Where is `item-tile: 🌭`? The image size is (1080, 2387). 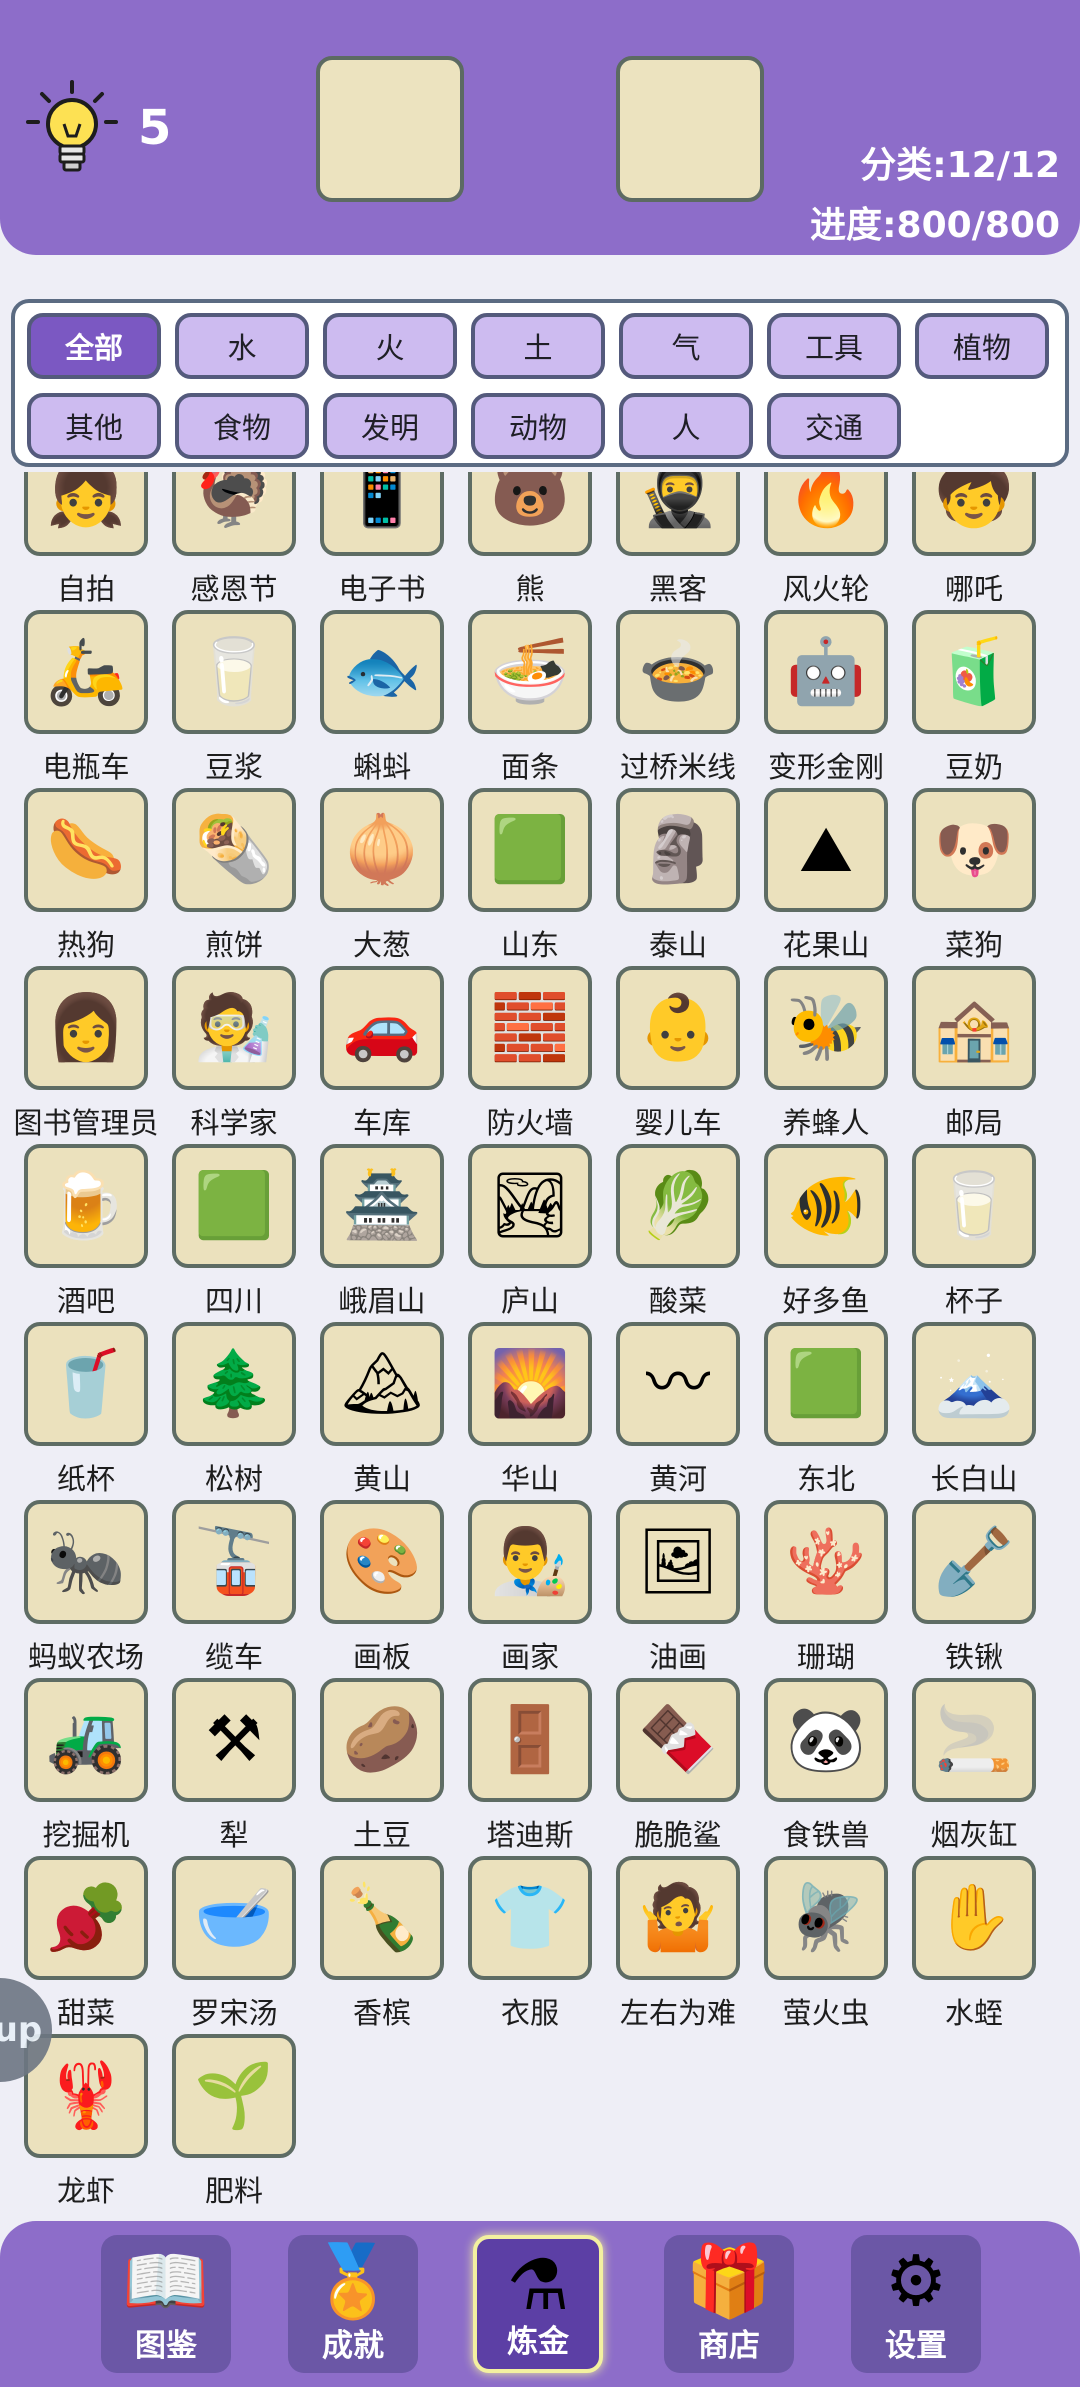
item-tile: 🌭 is located at coordinates (86, 850).